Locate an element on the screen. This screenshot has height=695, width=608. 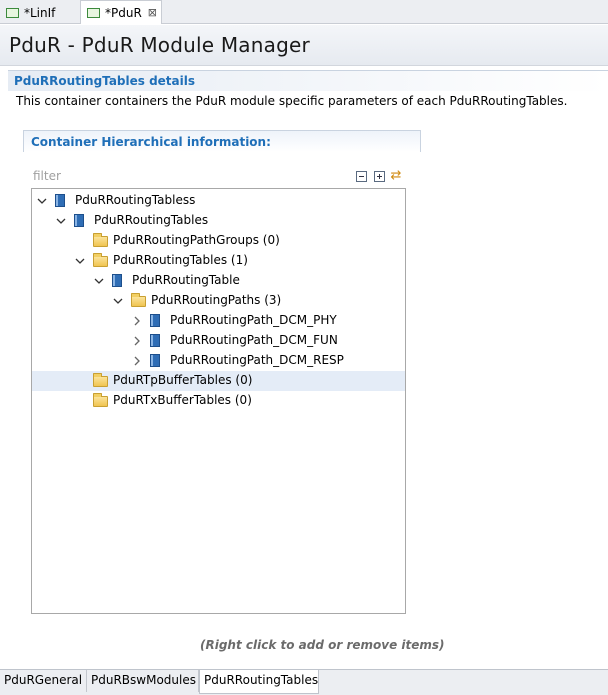
tab-linif: *LinIf is located at coordinates (39, 12).